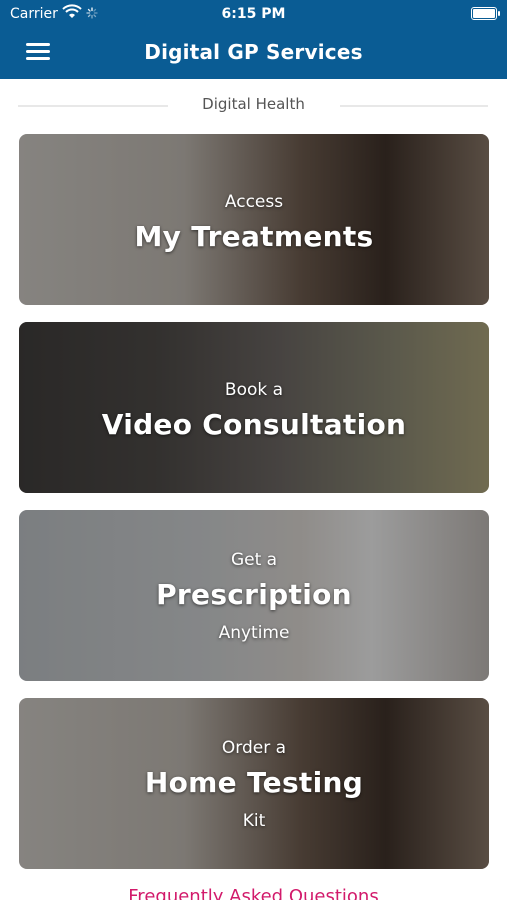 The height and width of the screenshot is (900, 507). Describe the element at coordinates (254, 390) in the screenshot. I see `card-small-label: Book a` at that location.